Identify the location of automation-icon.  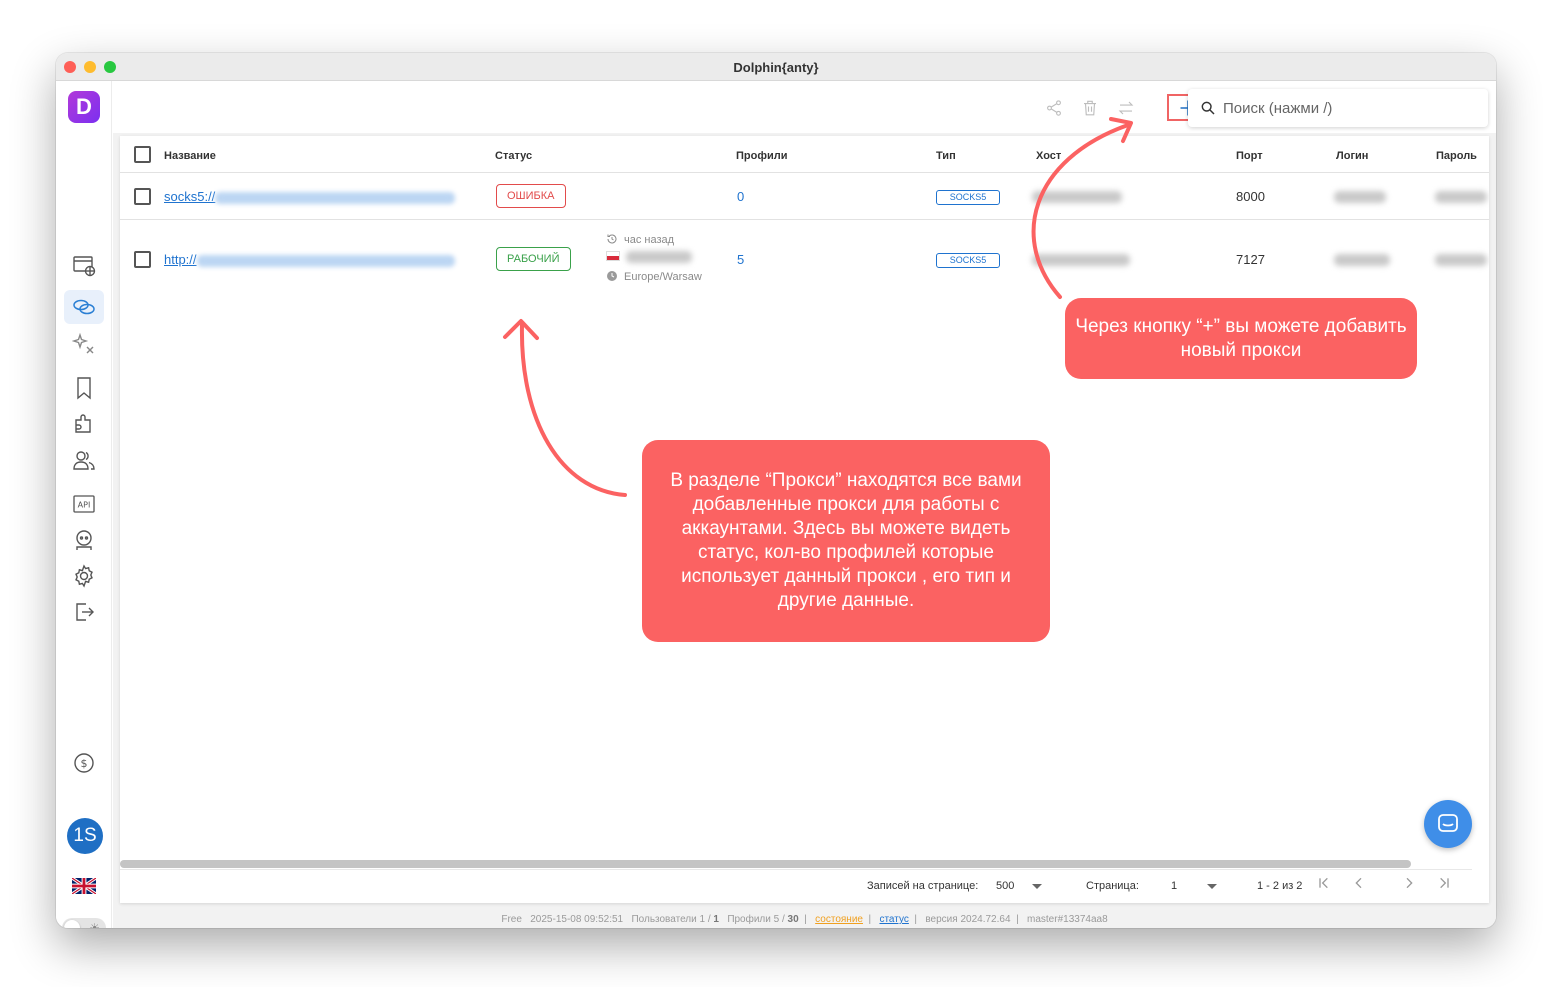
(84, 344).